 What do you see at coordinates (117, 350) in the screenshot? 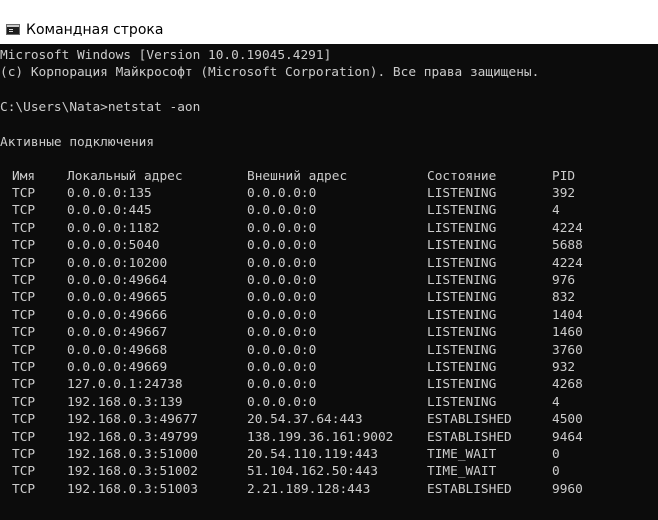
I see `row-local-address: 0.0.0.0:49668` at bounding box center [117, 350].